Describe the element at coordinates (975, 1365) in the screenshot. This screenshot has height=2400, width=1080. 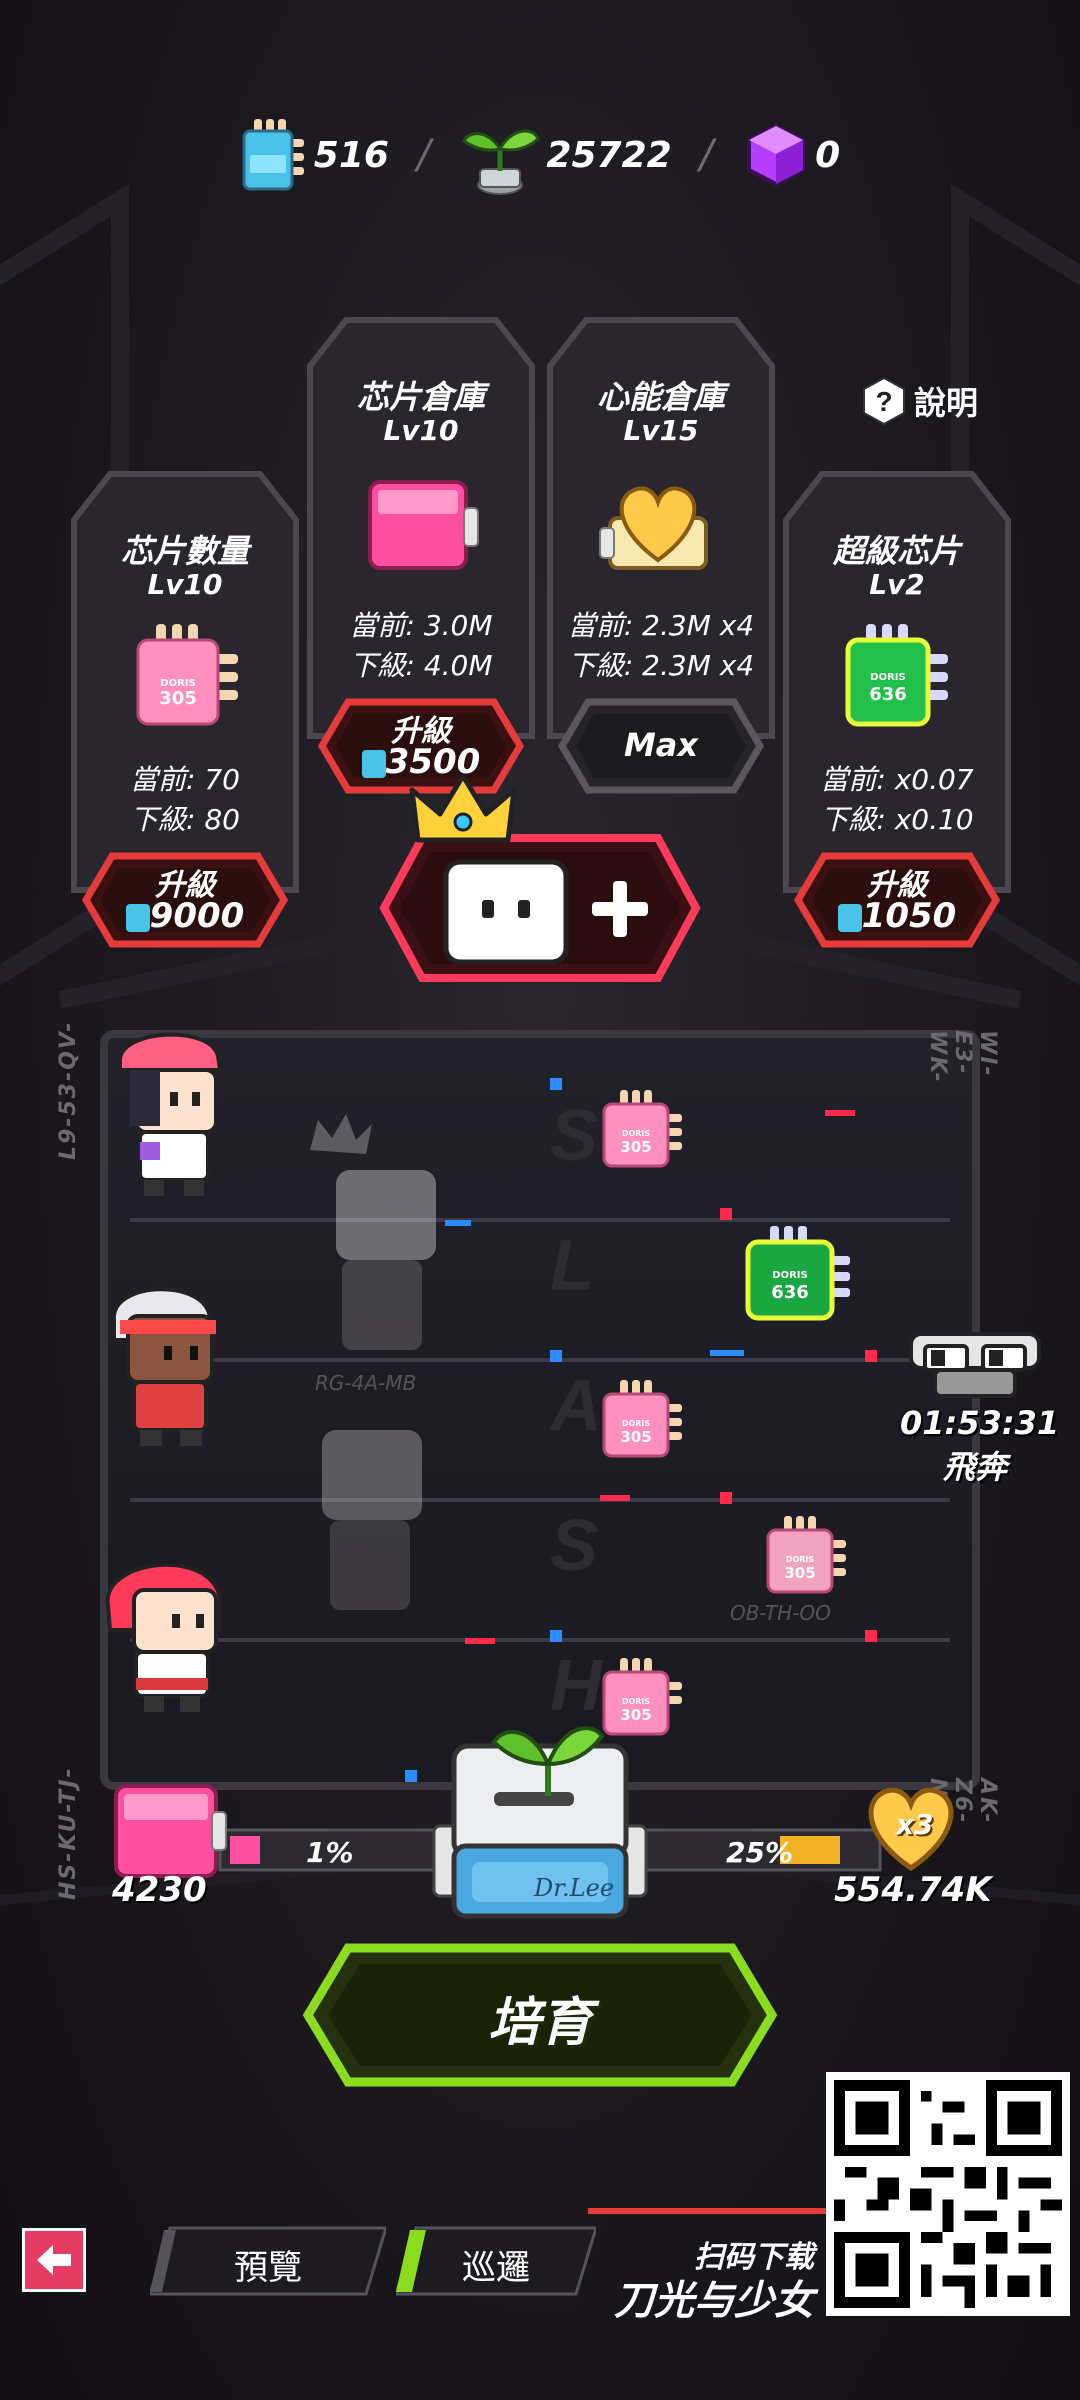
I see `goggles-icon` at that location.